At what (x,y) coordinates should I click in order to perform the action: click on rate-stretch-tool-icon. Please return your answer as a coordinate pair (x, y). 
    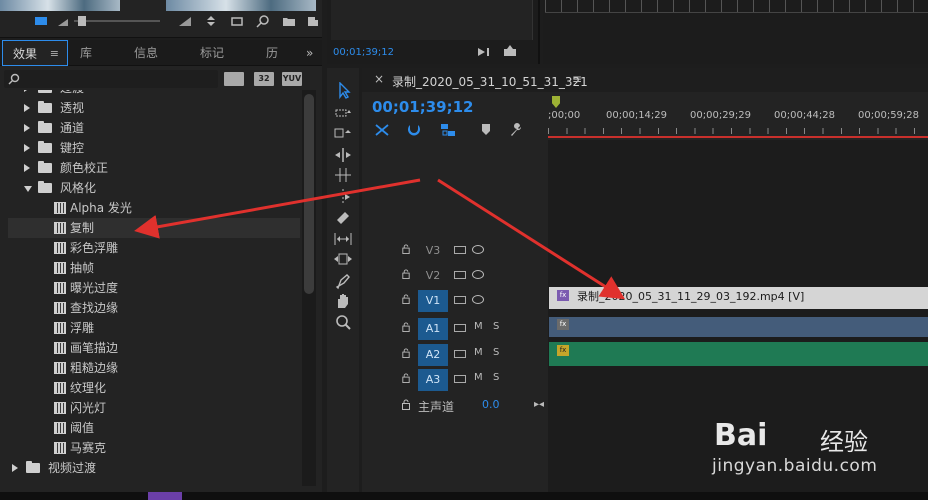
    Looking at the image, I should click on (343, 175).